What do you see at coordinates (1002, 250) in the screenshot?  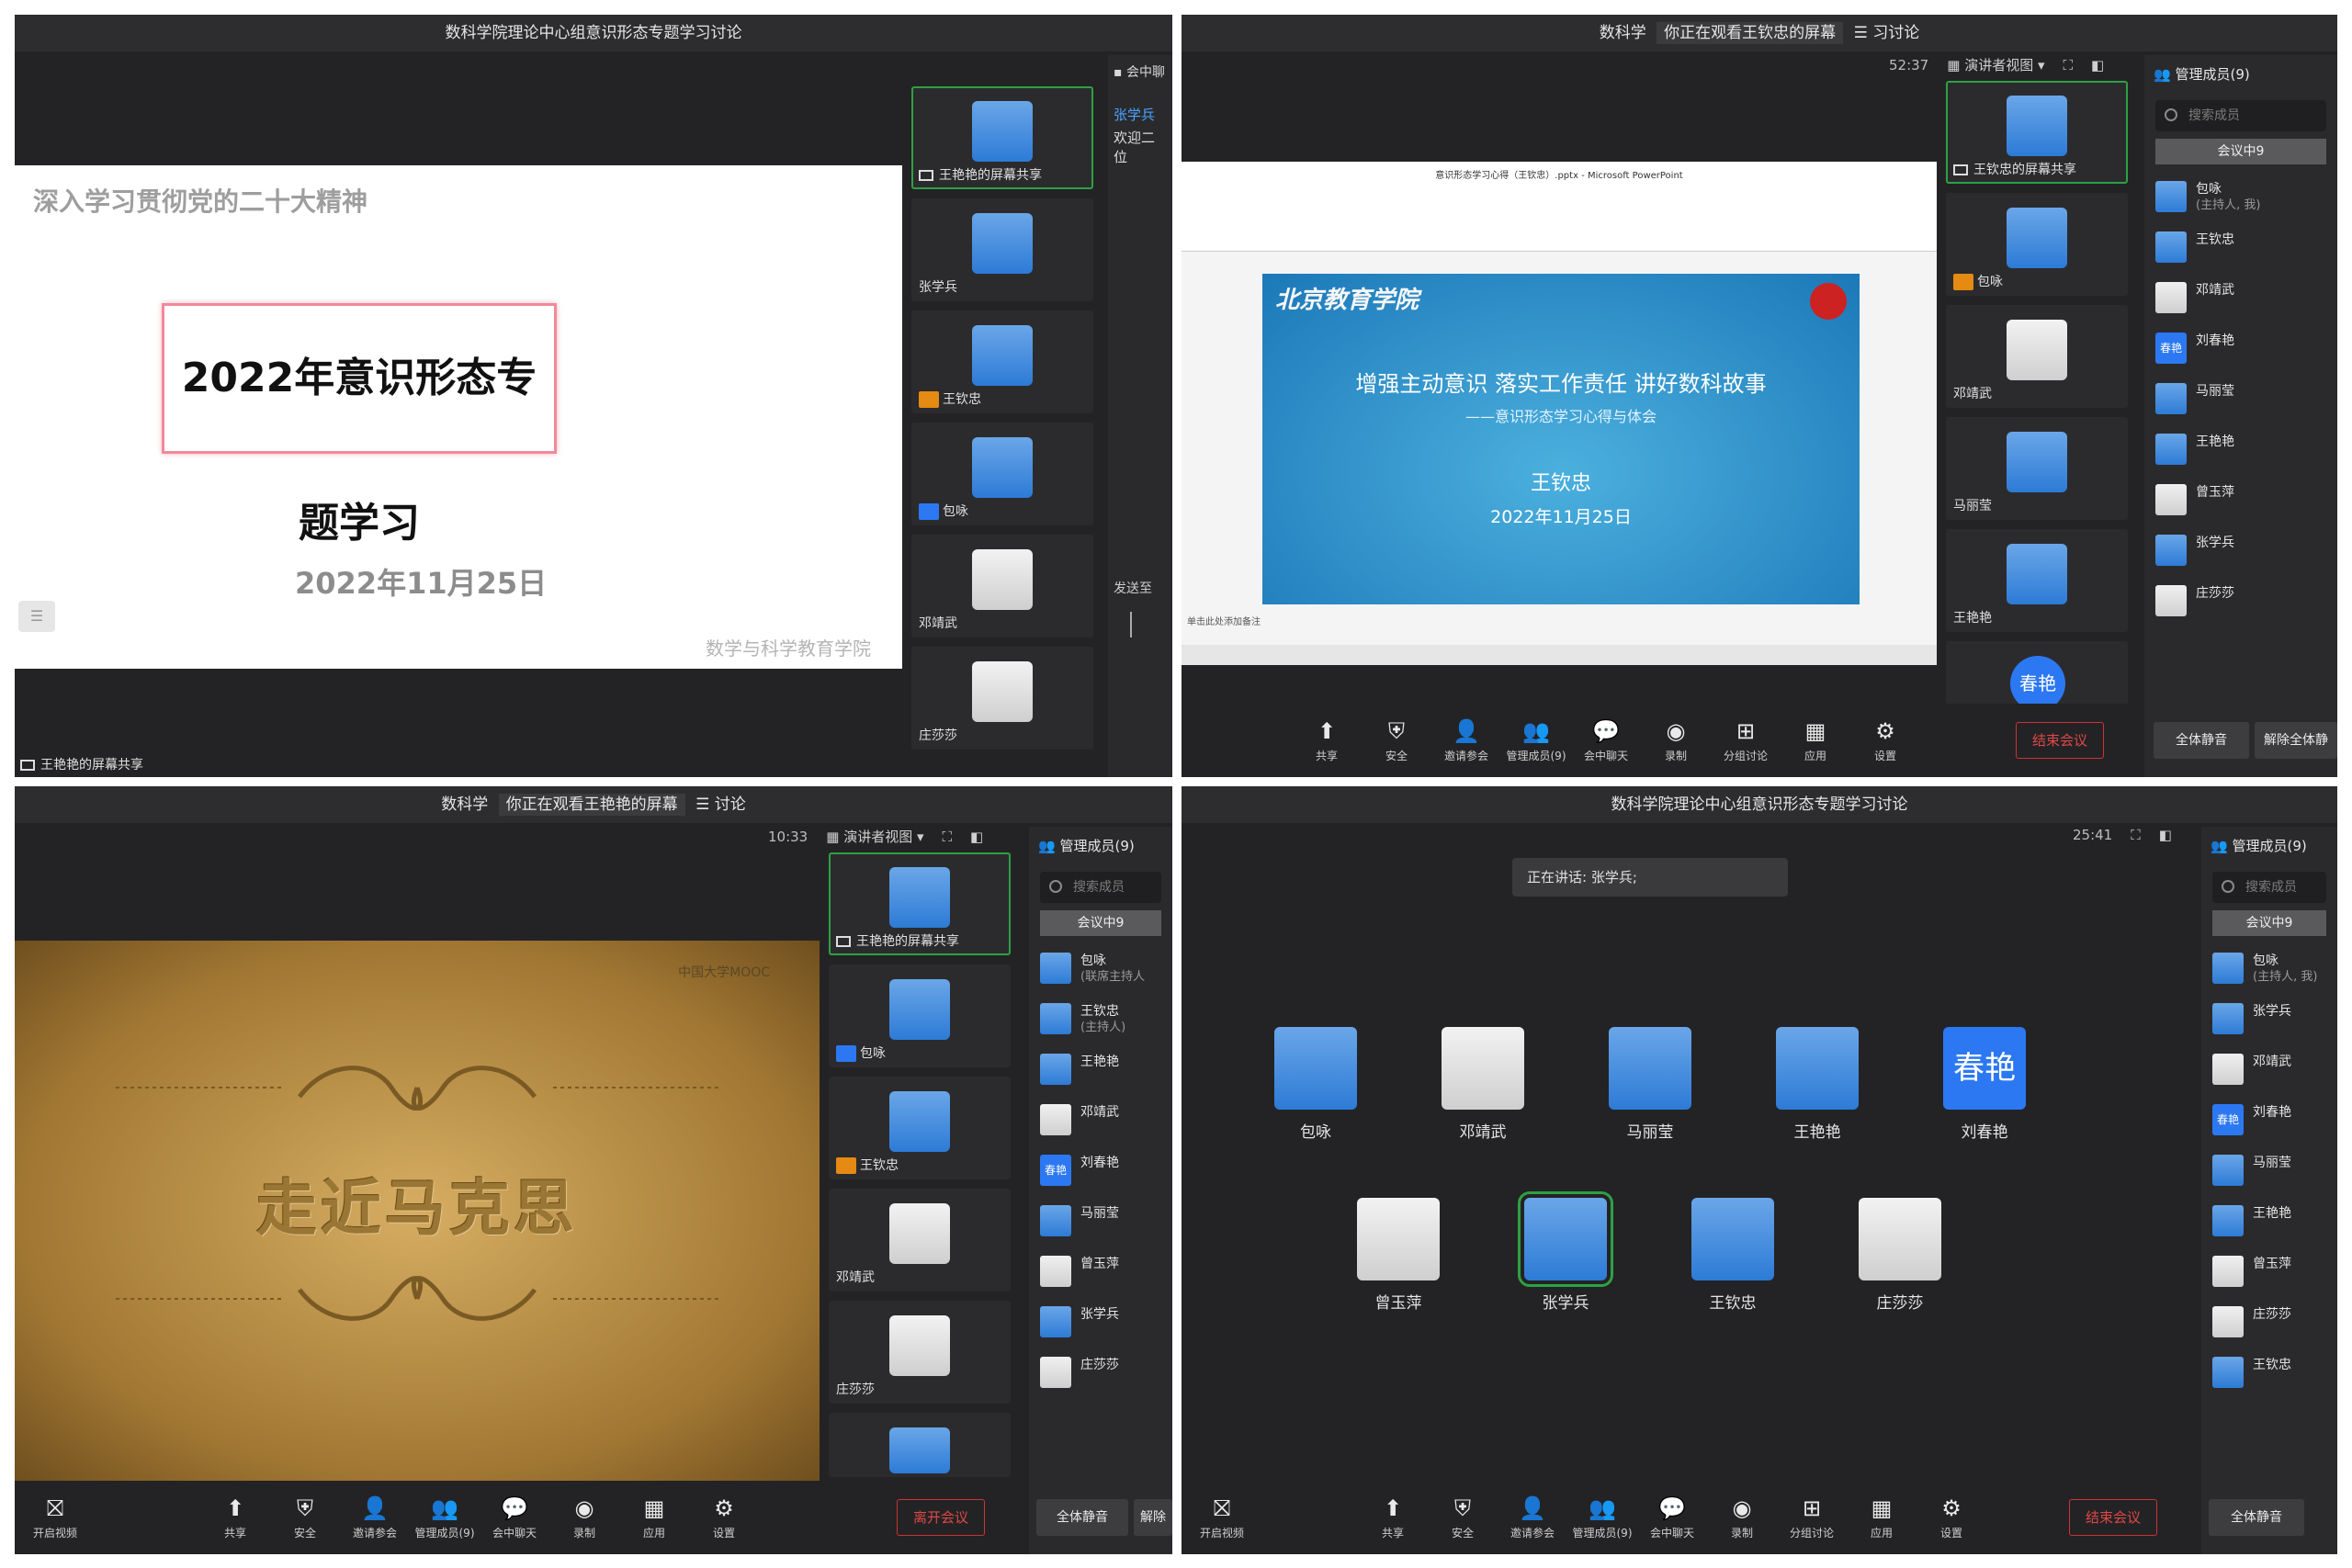 I see `video-tile: 张学兵` at bounding box center [1002, 250].